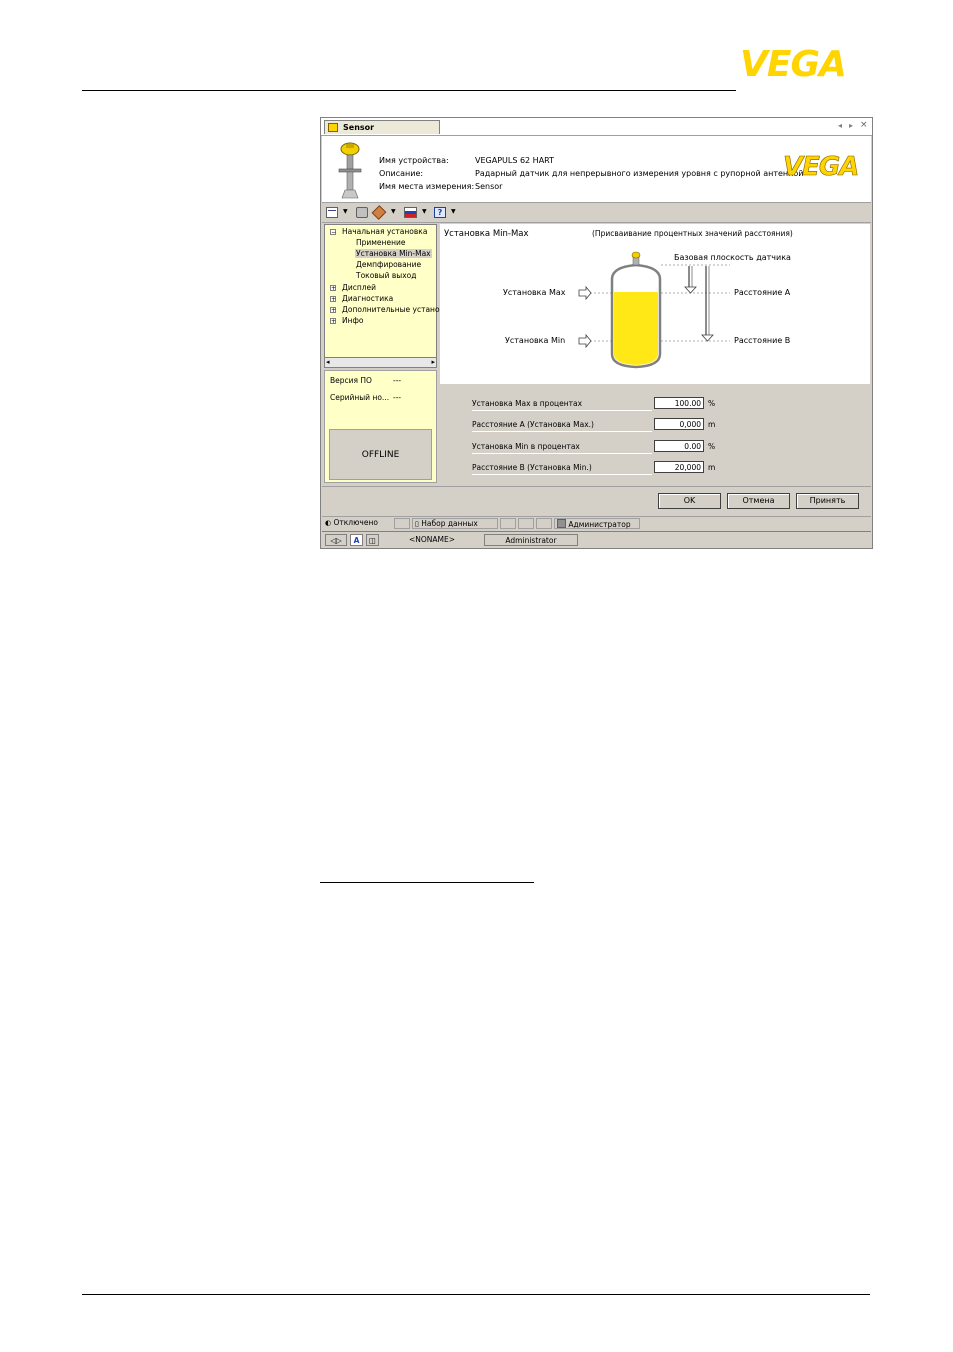 The width and height of the screenshot is (953, 1352). I want to click on tools-button, so click(379, 212).